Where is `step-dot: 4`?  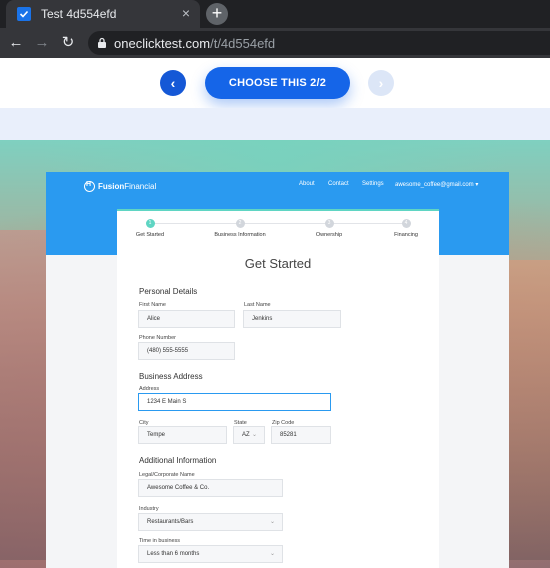 step-dot: 4 is located at coordinates (406, 223).